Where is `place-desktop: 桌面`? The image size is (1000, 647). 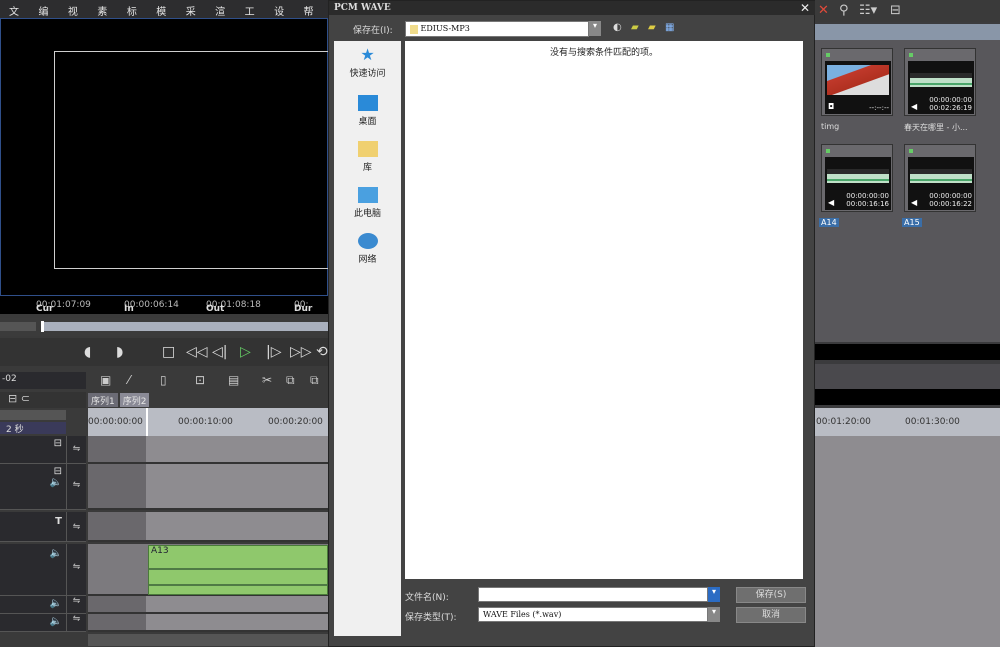 place-desktop: 桌面 is located at coordinates (367, 111).